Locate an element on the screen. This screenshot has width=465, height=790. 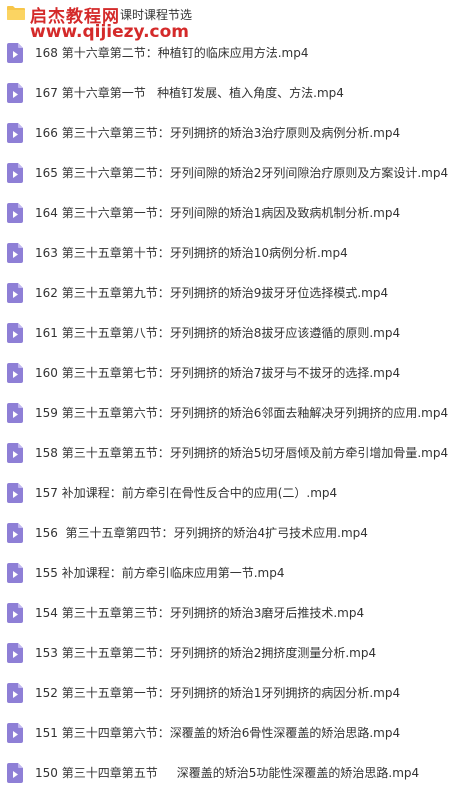
file-name: 159 第三十五章第六节：牙列拥挤的矫治6邻面去釉解决牙列拥挤的应用.mp4 is located at coordinates (242, 413).